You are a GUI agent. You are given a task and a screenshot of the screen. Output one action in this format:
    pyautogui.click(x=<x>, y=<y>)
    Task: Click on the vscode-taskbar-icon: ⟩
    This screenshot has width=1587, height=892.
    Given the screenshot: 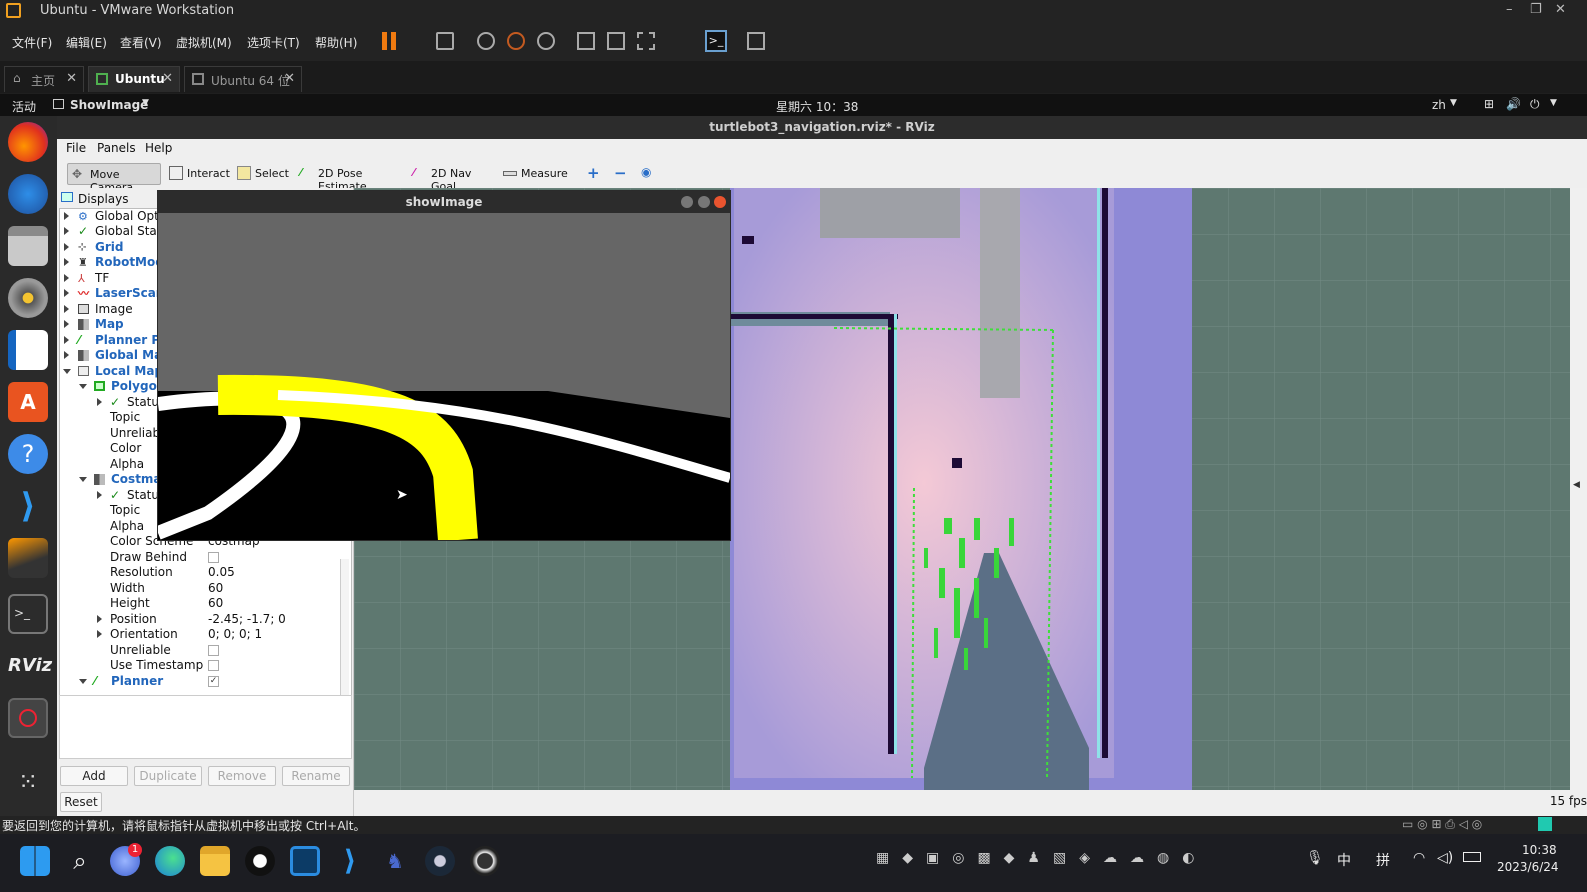 What is the action you would take?
    pyautogui.click(x=350, y=861)
    